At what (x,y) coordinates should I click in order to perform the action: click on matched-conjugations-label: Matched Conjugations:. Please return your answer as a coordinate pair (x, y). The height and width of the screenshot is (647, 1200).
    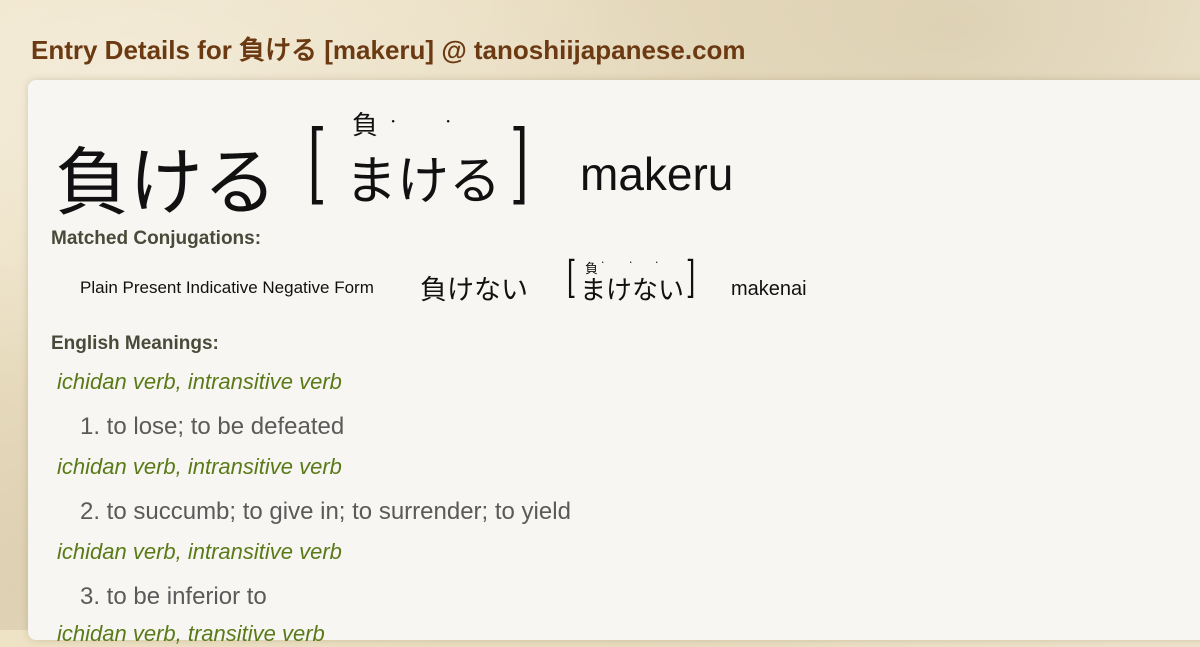
    Looking at the image, I should click on (156, 238).